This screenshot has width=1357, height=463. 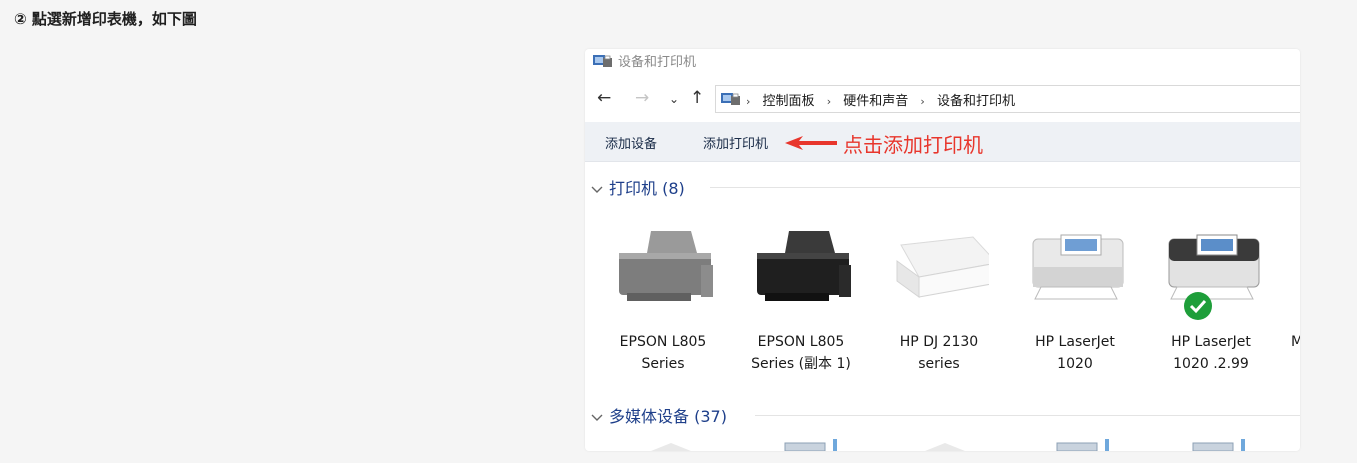 What do you see at coordinates (913, 145) in the screenshot?
I see `annotation-text: 点击添加打印机` at bounding box center [913, 145].